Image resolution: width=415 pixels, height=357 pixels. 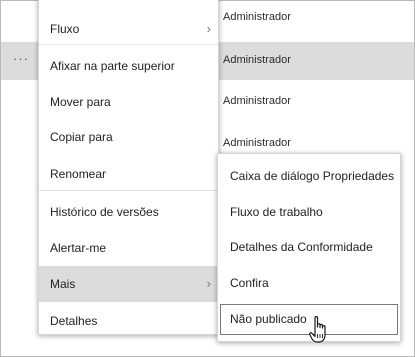 What do you see at coordinates (276, 212) in the screenshot?
I see `submenu-item-label: Fluxo de trabalho` at bounding box center [276, 212].